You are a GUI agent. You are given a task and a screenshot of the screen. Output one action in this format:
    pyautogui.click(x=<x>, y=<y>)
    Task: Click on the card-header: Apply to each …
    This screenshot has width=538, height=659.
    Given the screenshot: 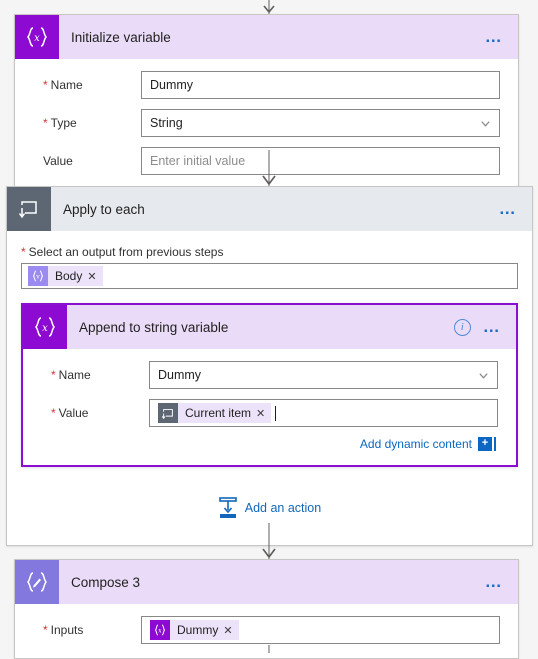 What is the action you would take?
    pyautogui.click(x=269, y=209)
    